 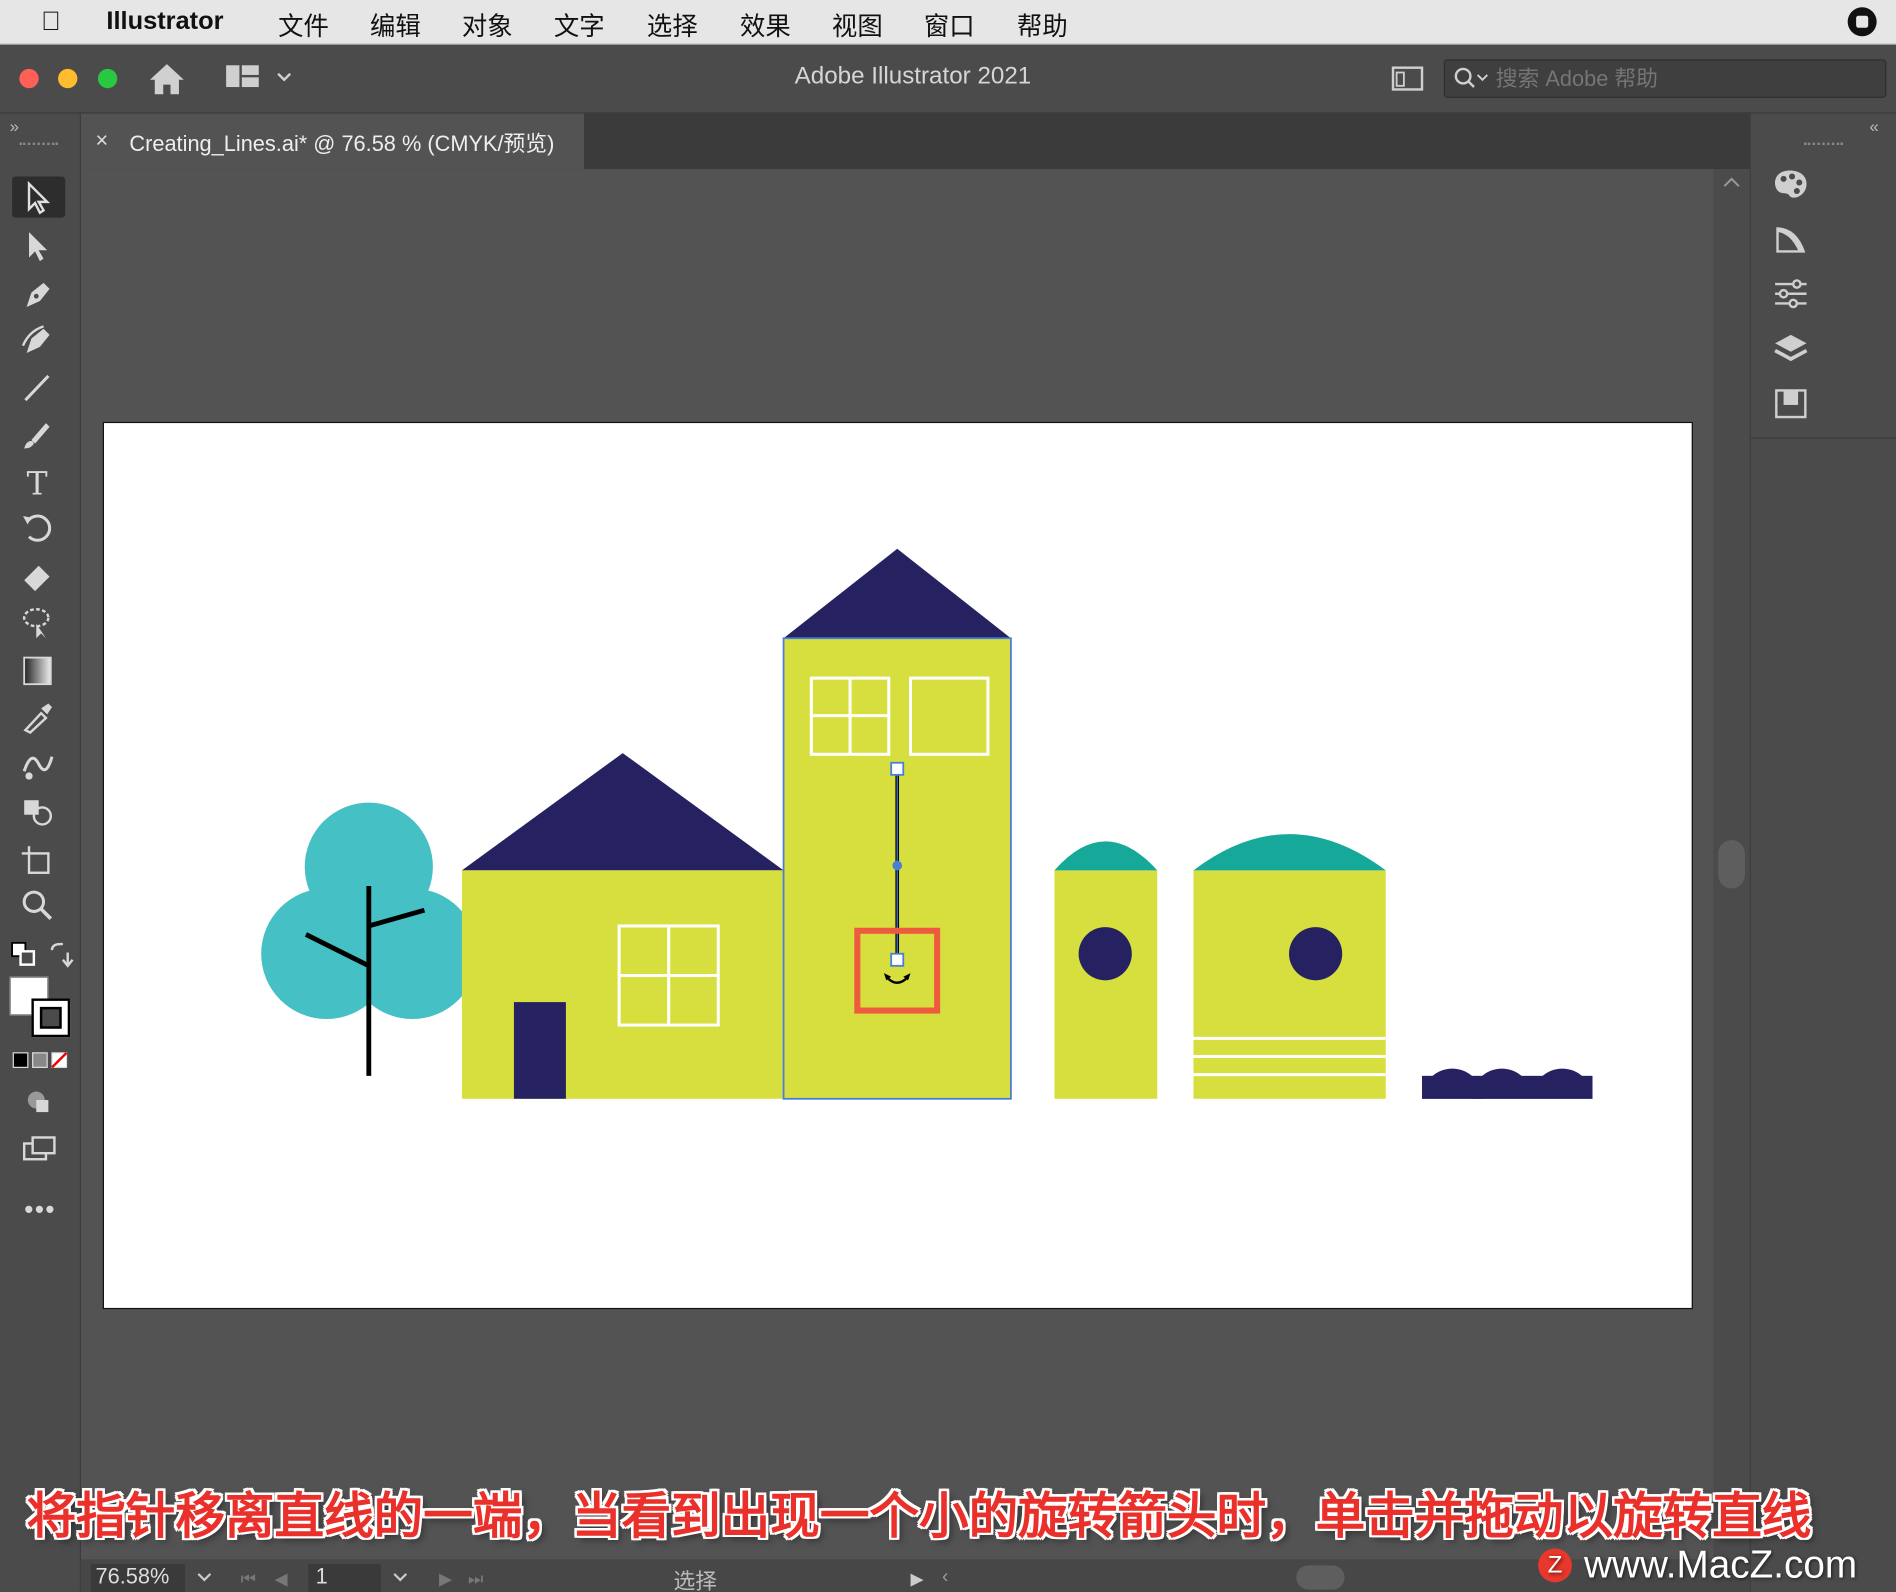 I want to click on rotate-tool, so click(x=38, y=528).